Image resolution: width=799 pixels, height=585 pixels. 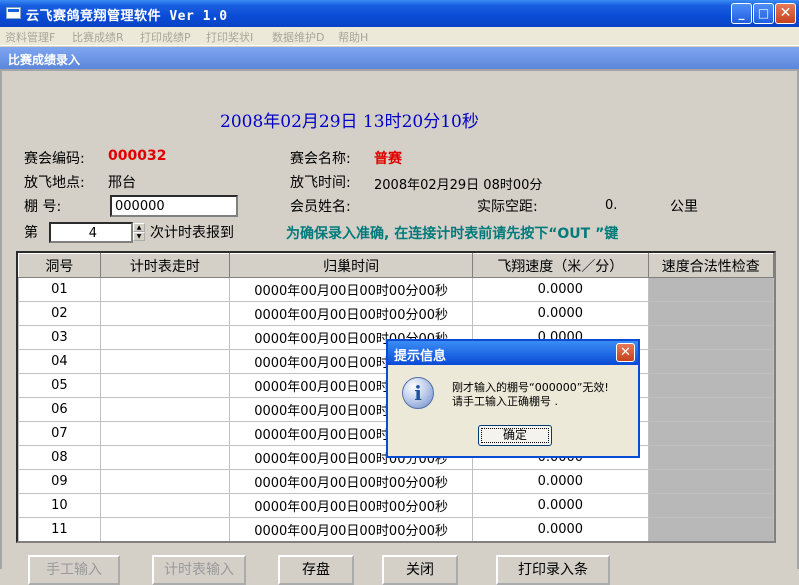 What do you see at coordinates (199, 570) in the screenshot?
I see `timer-input-button: 计时表输入` at bounding box center [199, 570].